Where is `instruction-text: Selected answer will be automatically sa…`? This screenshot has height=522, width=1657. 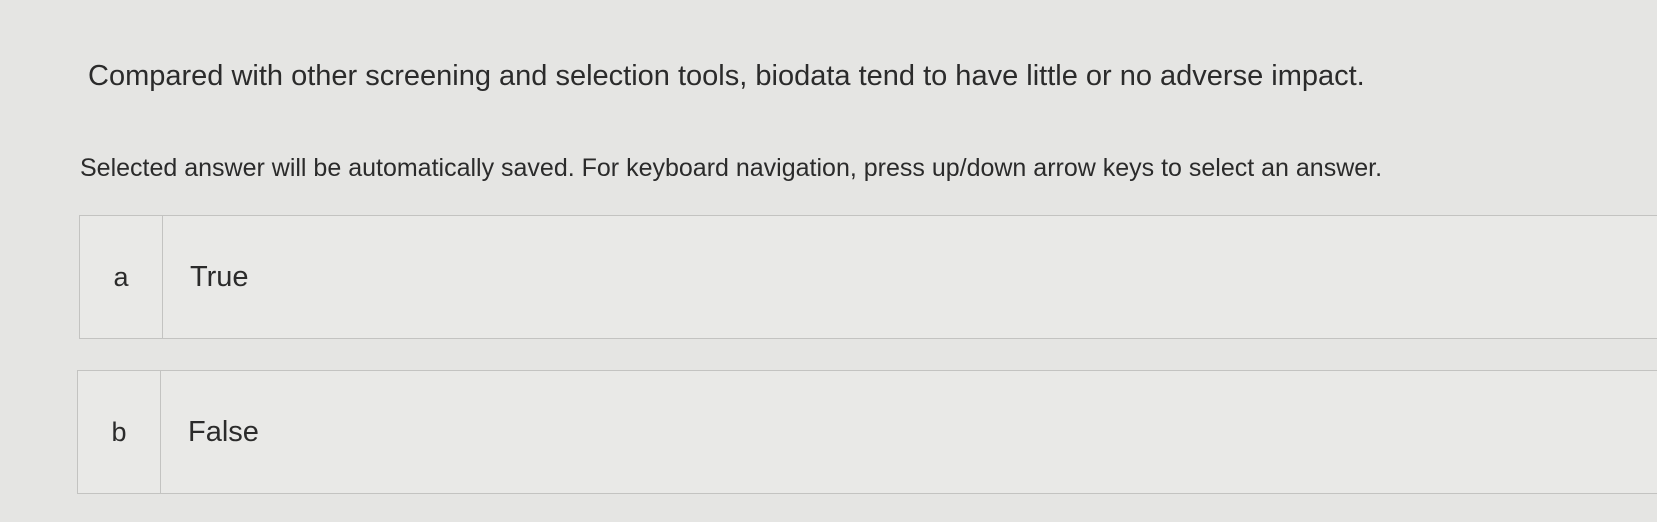
instruction-text: Selected answer will be automatically sa… is located at coordinates (731, 168).